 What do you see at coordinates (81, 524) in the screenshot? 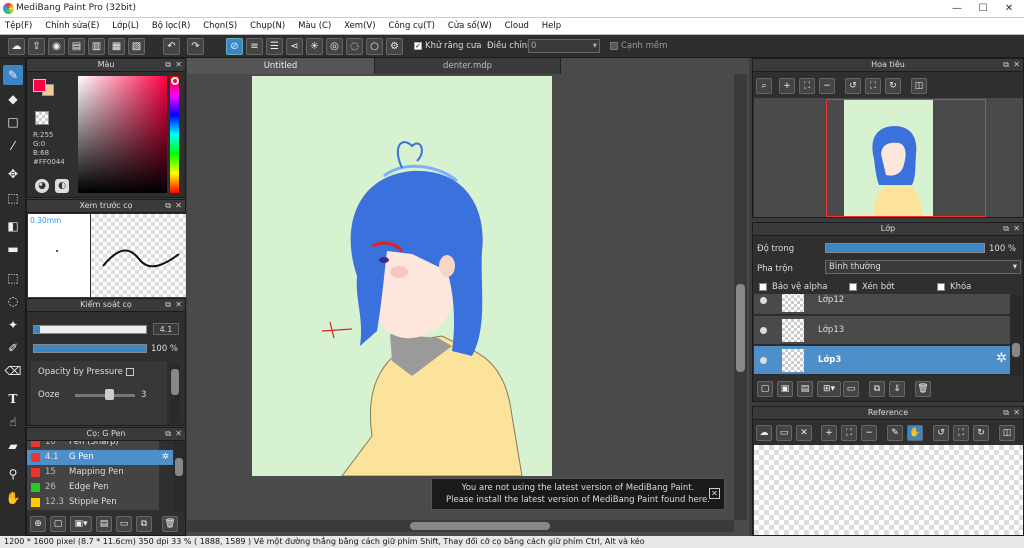
I see `brush-options-icon: ▣▾` at bounding box center [81, 524].